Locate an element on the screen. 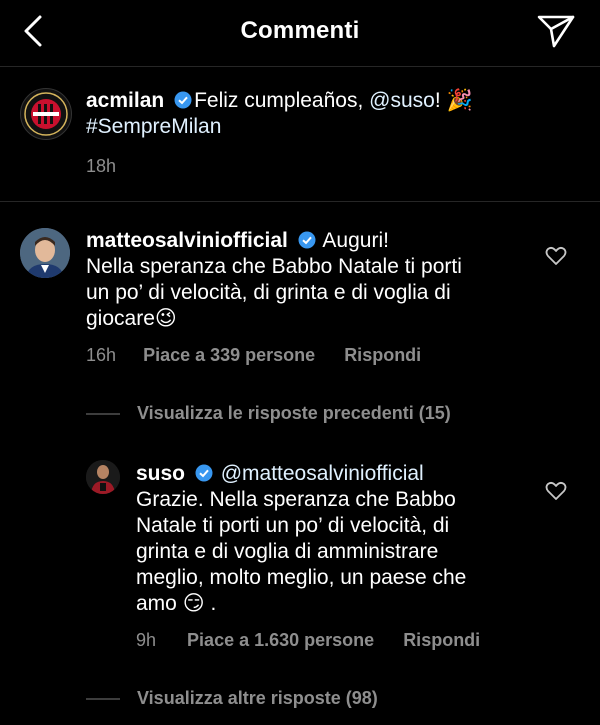  reply-text: Grazie. Nella speranza che Babbo is located at coordinates (296, 499).